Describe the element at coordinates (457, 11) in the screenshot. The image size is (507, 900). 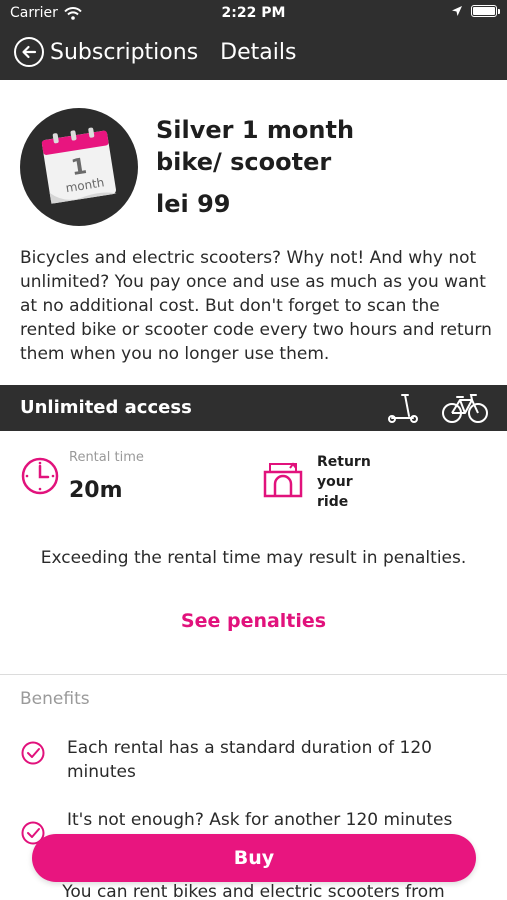
I see `location-arrow-icon` at that location.